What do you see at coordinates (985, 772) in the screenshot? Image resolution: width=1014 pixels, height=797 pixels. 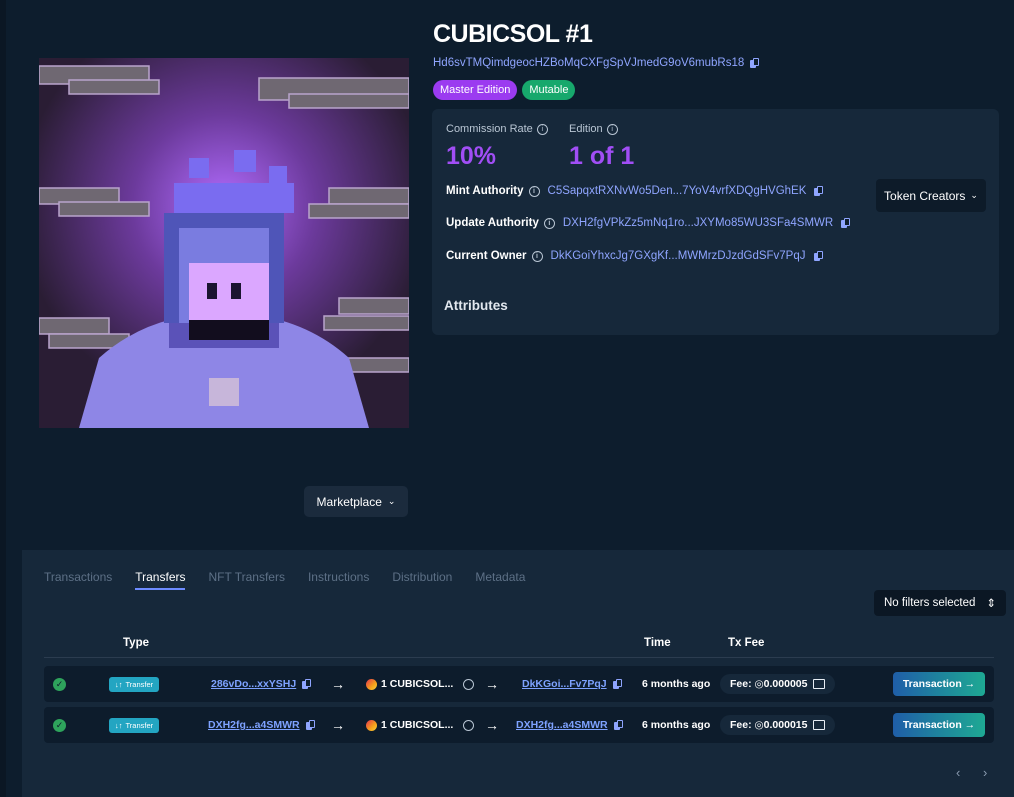 I see `next-page-button: ›` at bounding box center [985, 772].